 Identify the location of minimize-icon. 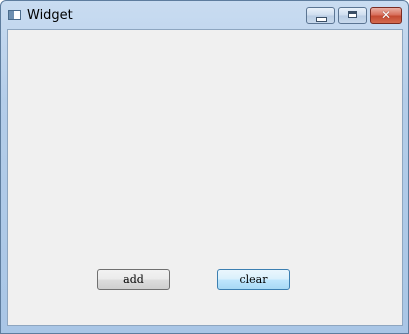
(321, 19).